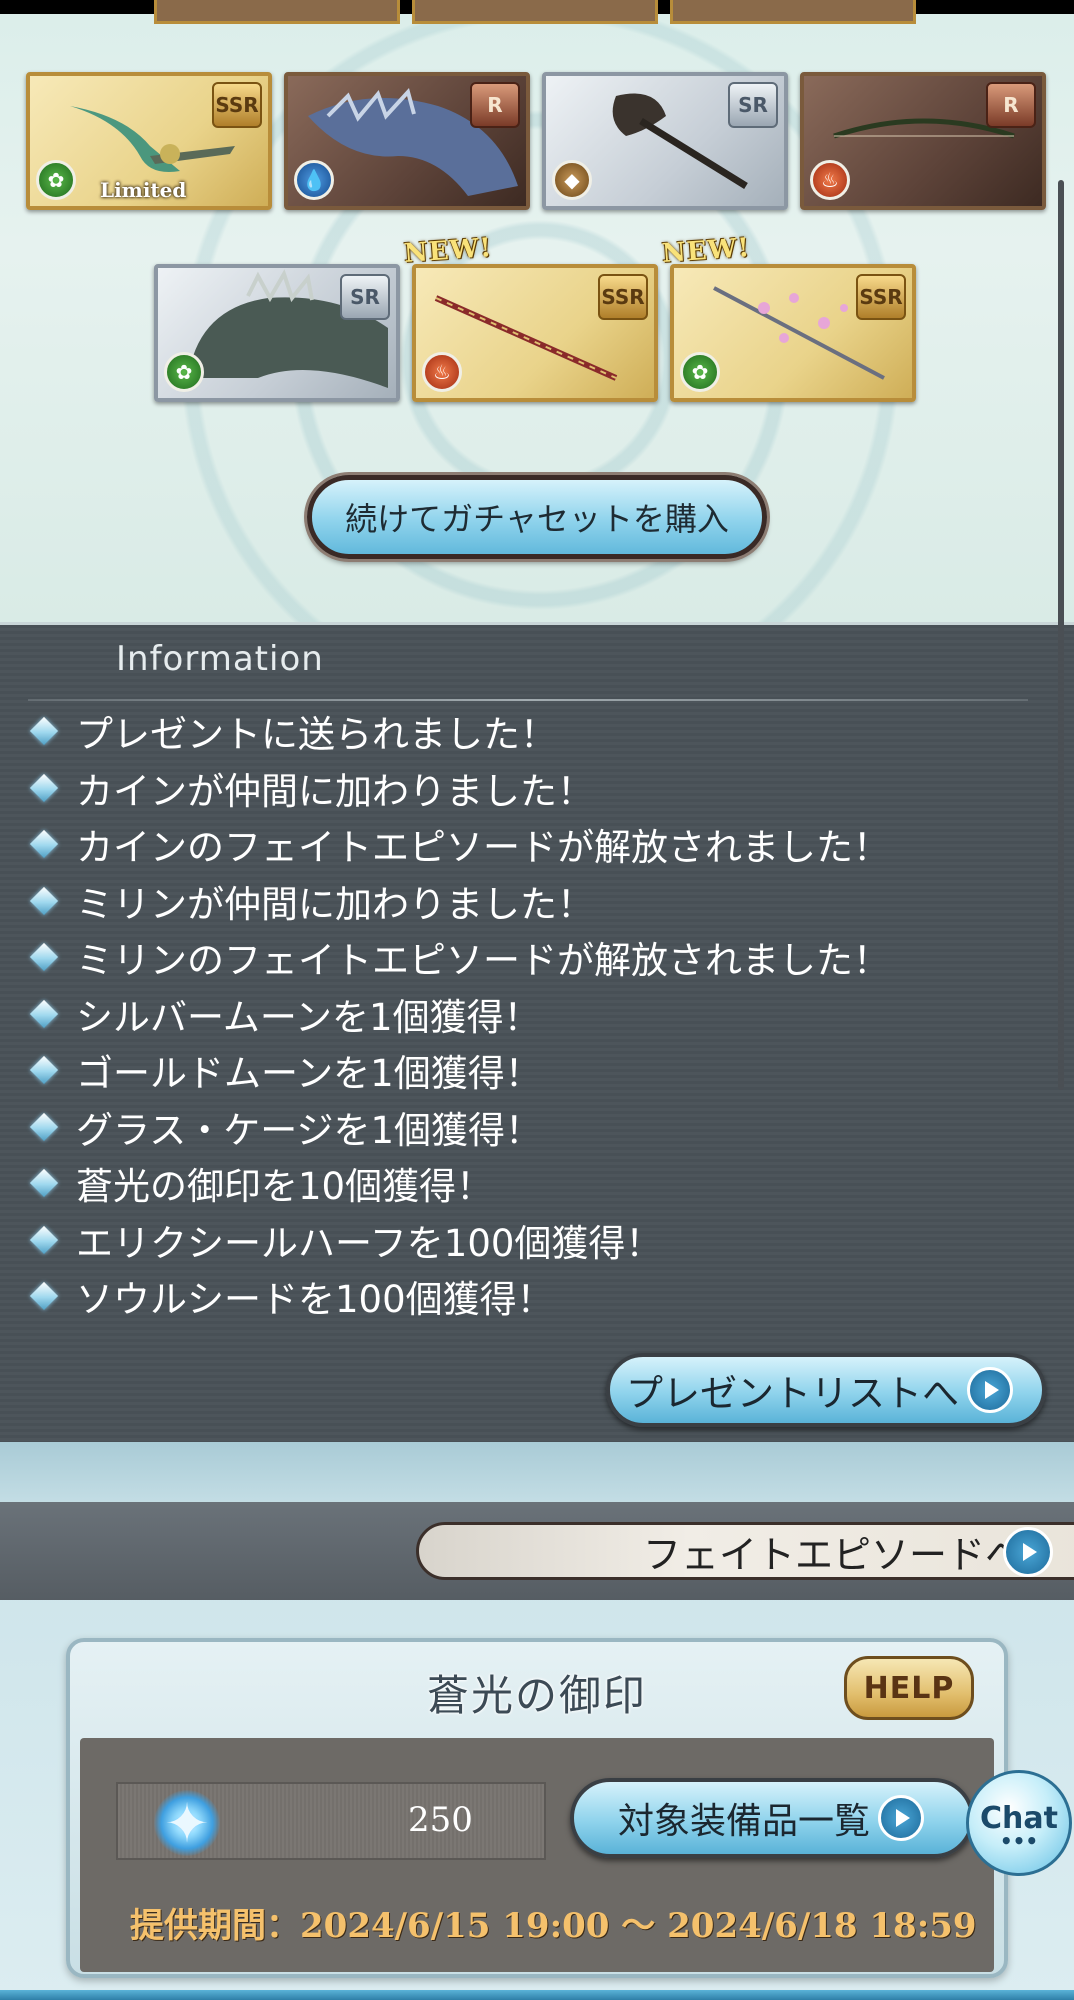  I want to click on offer-period-label: 提供期間：, so click(215, 1926).